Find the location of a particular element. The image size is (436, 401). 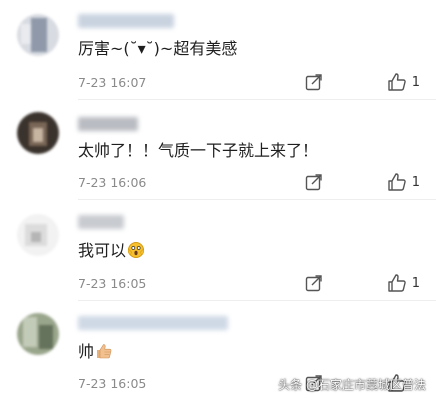

comment-time: 7-23 16:06 is located at coordinates (112, 182).